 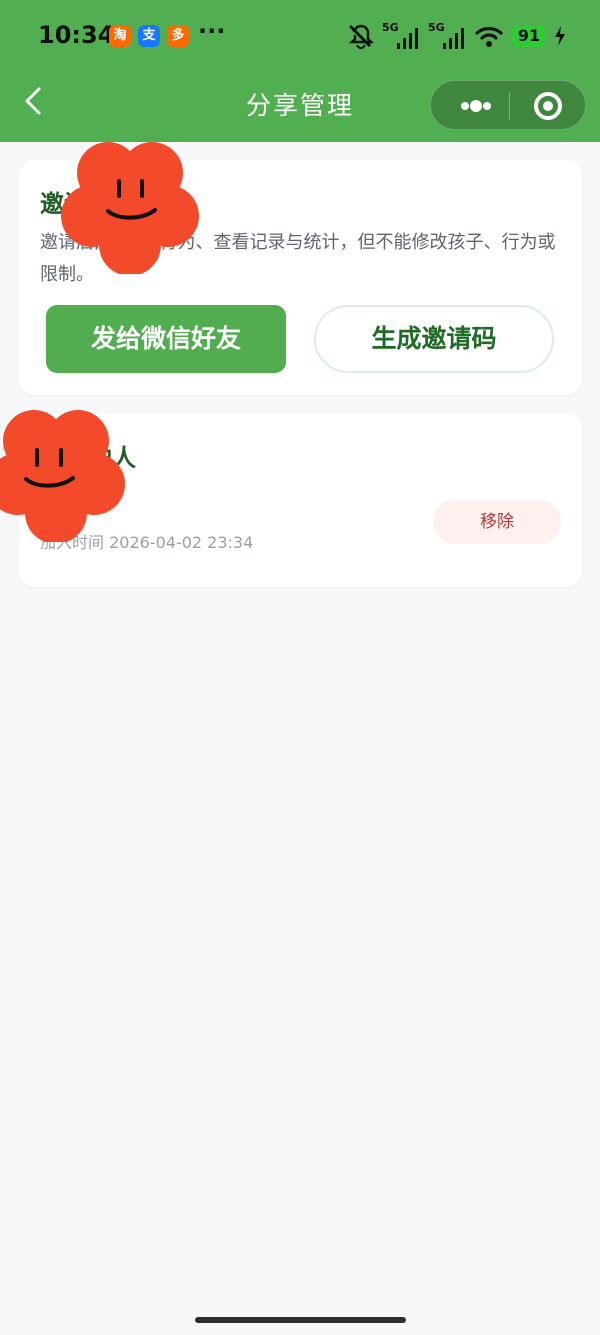 What do you see at coordinates (166, 339) in the screenshot?
I see `send-wechat-friend-button: 发给微信好友` at bounding box center [166, 339].